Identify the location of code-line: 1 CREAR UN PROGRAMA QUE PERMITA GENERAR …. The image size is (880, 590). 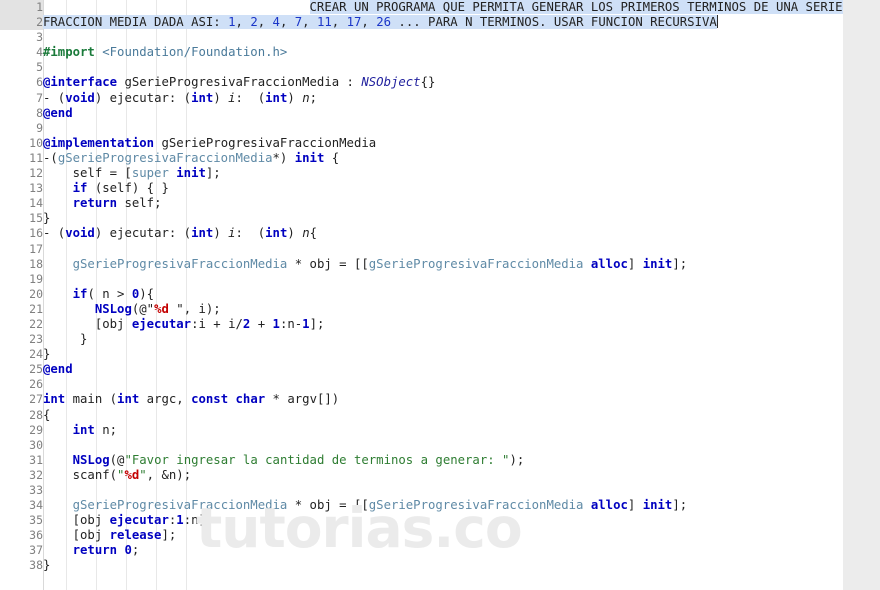
(421, 7).